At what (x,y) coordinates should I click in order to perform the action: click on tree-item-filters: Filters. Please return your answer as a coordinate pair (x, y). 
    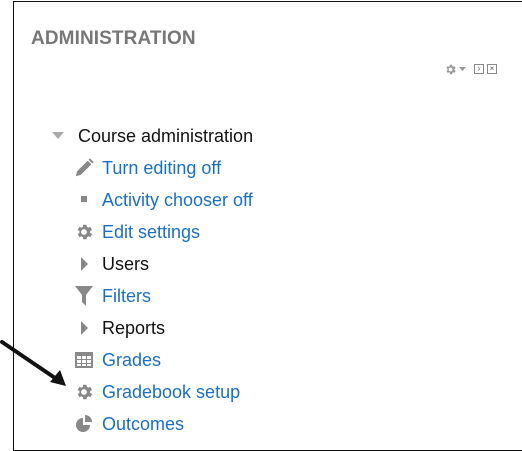
    Looking at the image, I should click on (112, 296).